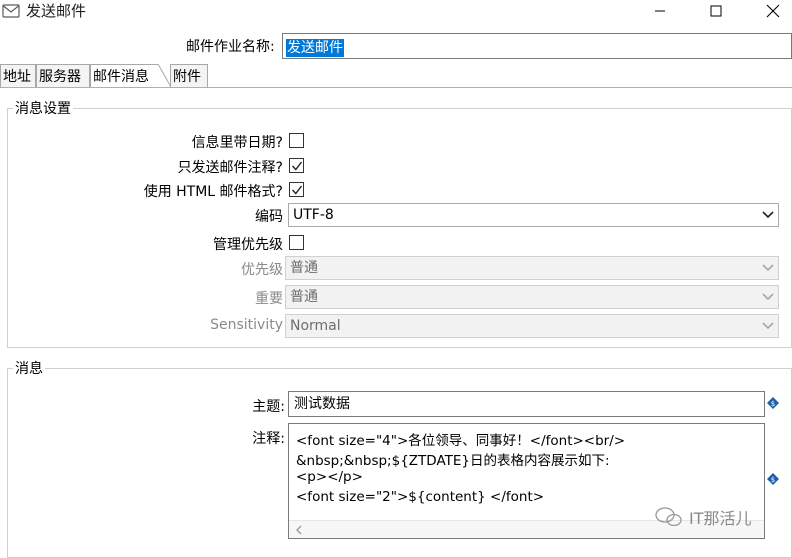  Describe the element at coordinates (237, 143) in the screenshot. I see `date-in-message-label: 信息里带日期?` at that location.